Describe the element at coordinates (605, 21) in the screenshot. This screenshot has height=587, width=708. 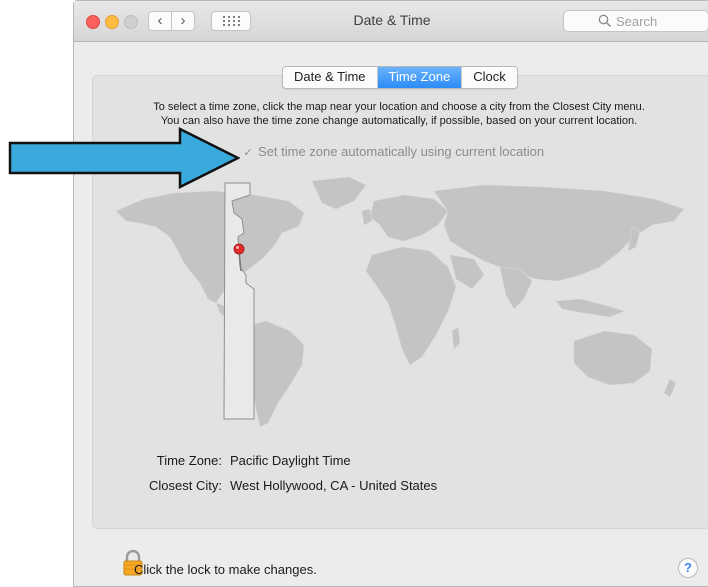
I see `search-icon` at that location.